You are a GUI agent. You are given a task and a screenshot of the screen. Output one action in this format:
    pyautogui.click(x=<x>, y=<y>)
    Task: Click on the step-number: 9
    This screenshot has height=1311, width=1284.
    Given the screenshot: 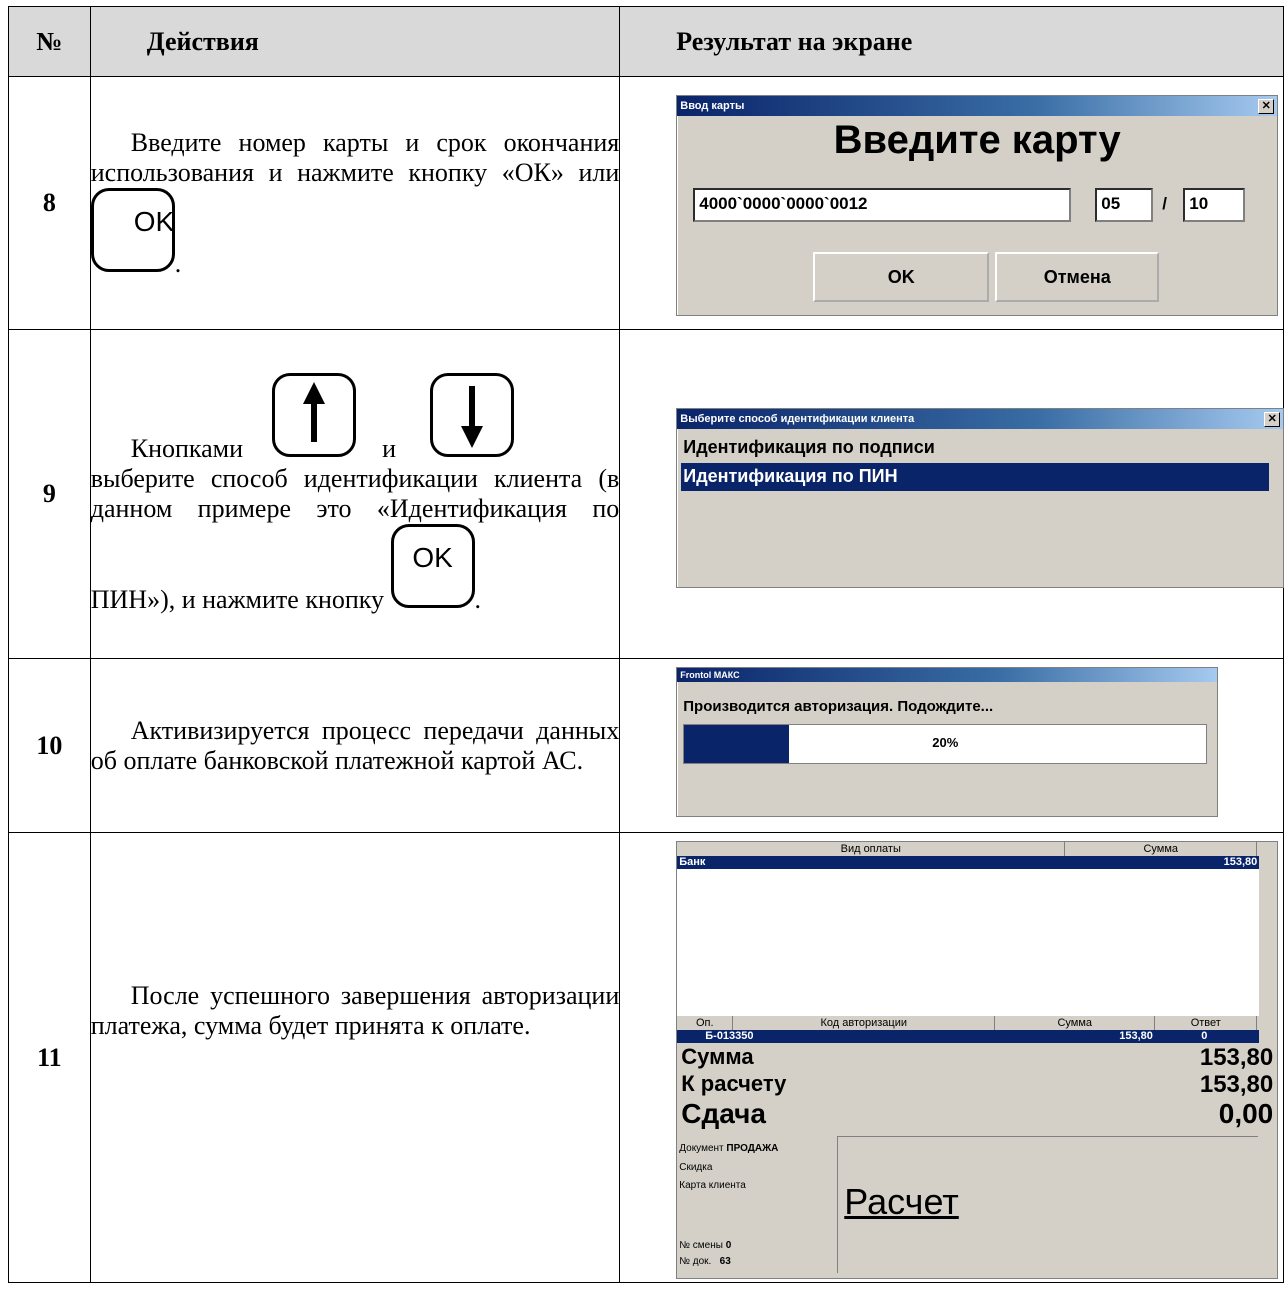 What is the action you would take?
    pyautogui.click(x=49, y=494)
    